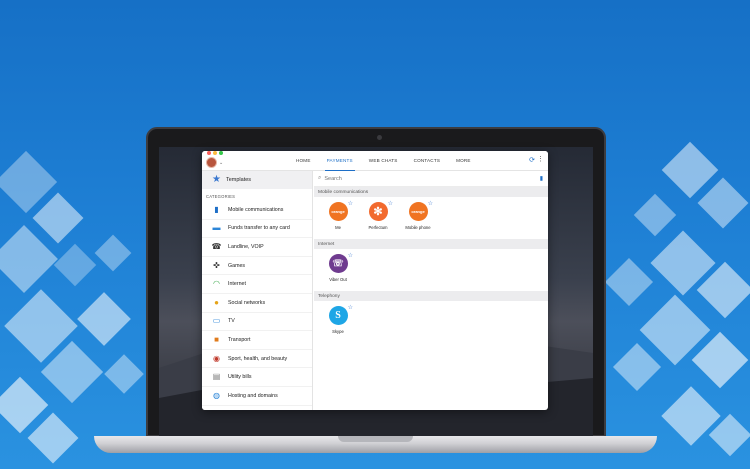 The image size is (750, 469). What do you see at coordinates (216, 228) in the screenshot?
I see `credit-card-icon: ▬` at bounding box center [216, 228].